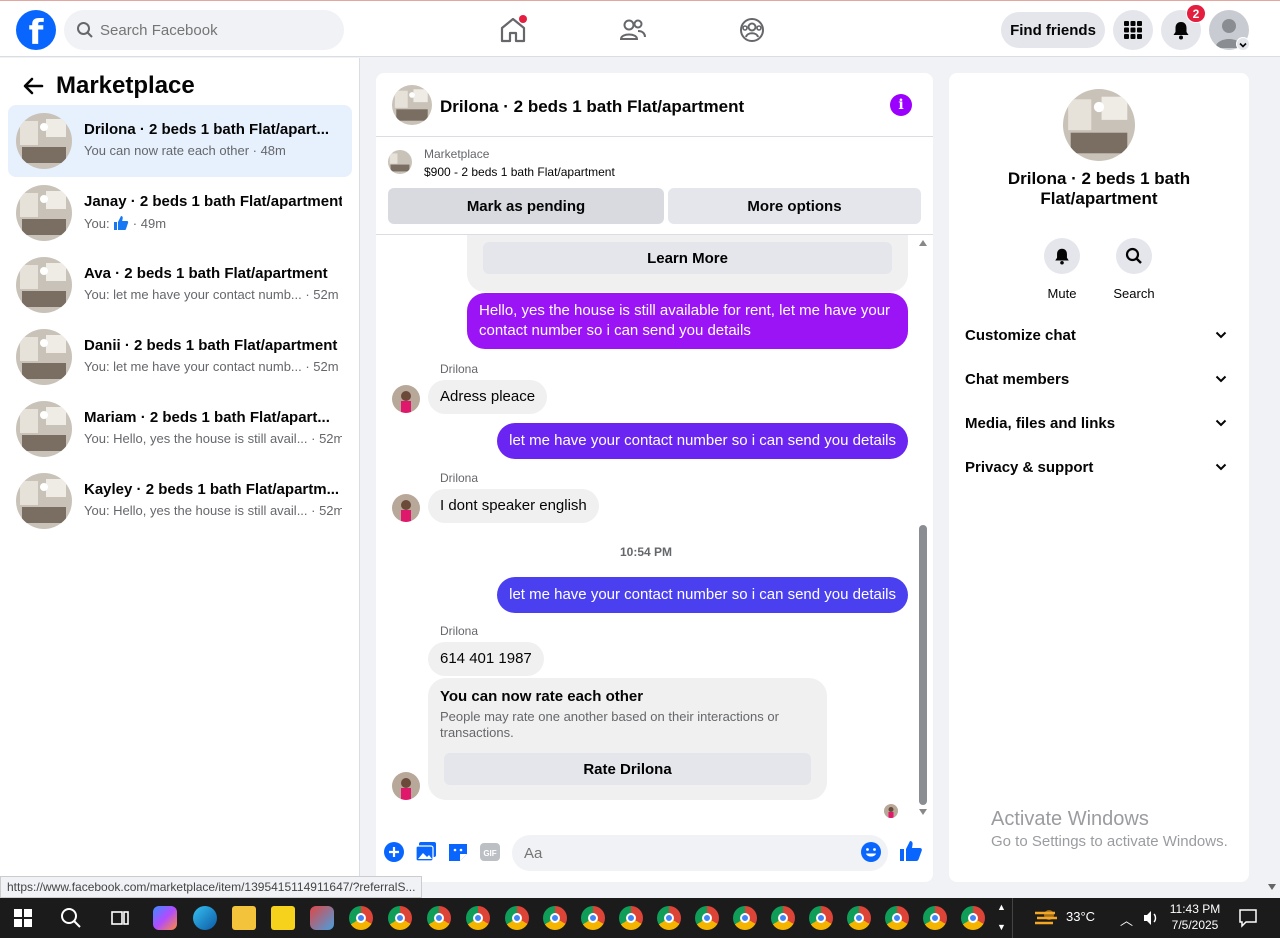  What do you see at coordinates (1195, 917) in the screenshot?
I see `taskbar-clock: 11:43 PM 7/5/2025` at bounding box center [1195, 917].